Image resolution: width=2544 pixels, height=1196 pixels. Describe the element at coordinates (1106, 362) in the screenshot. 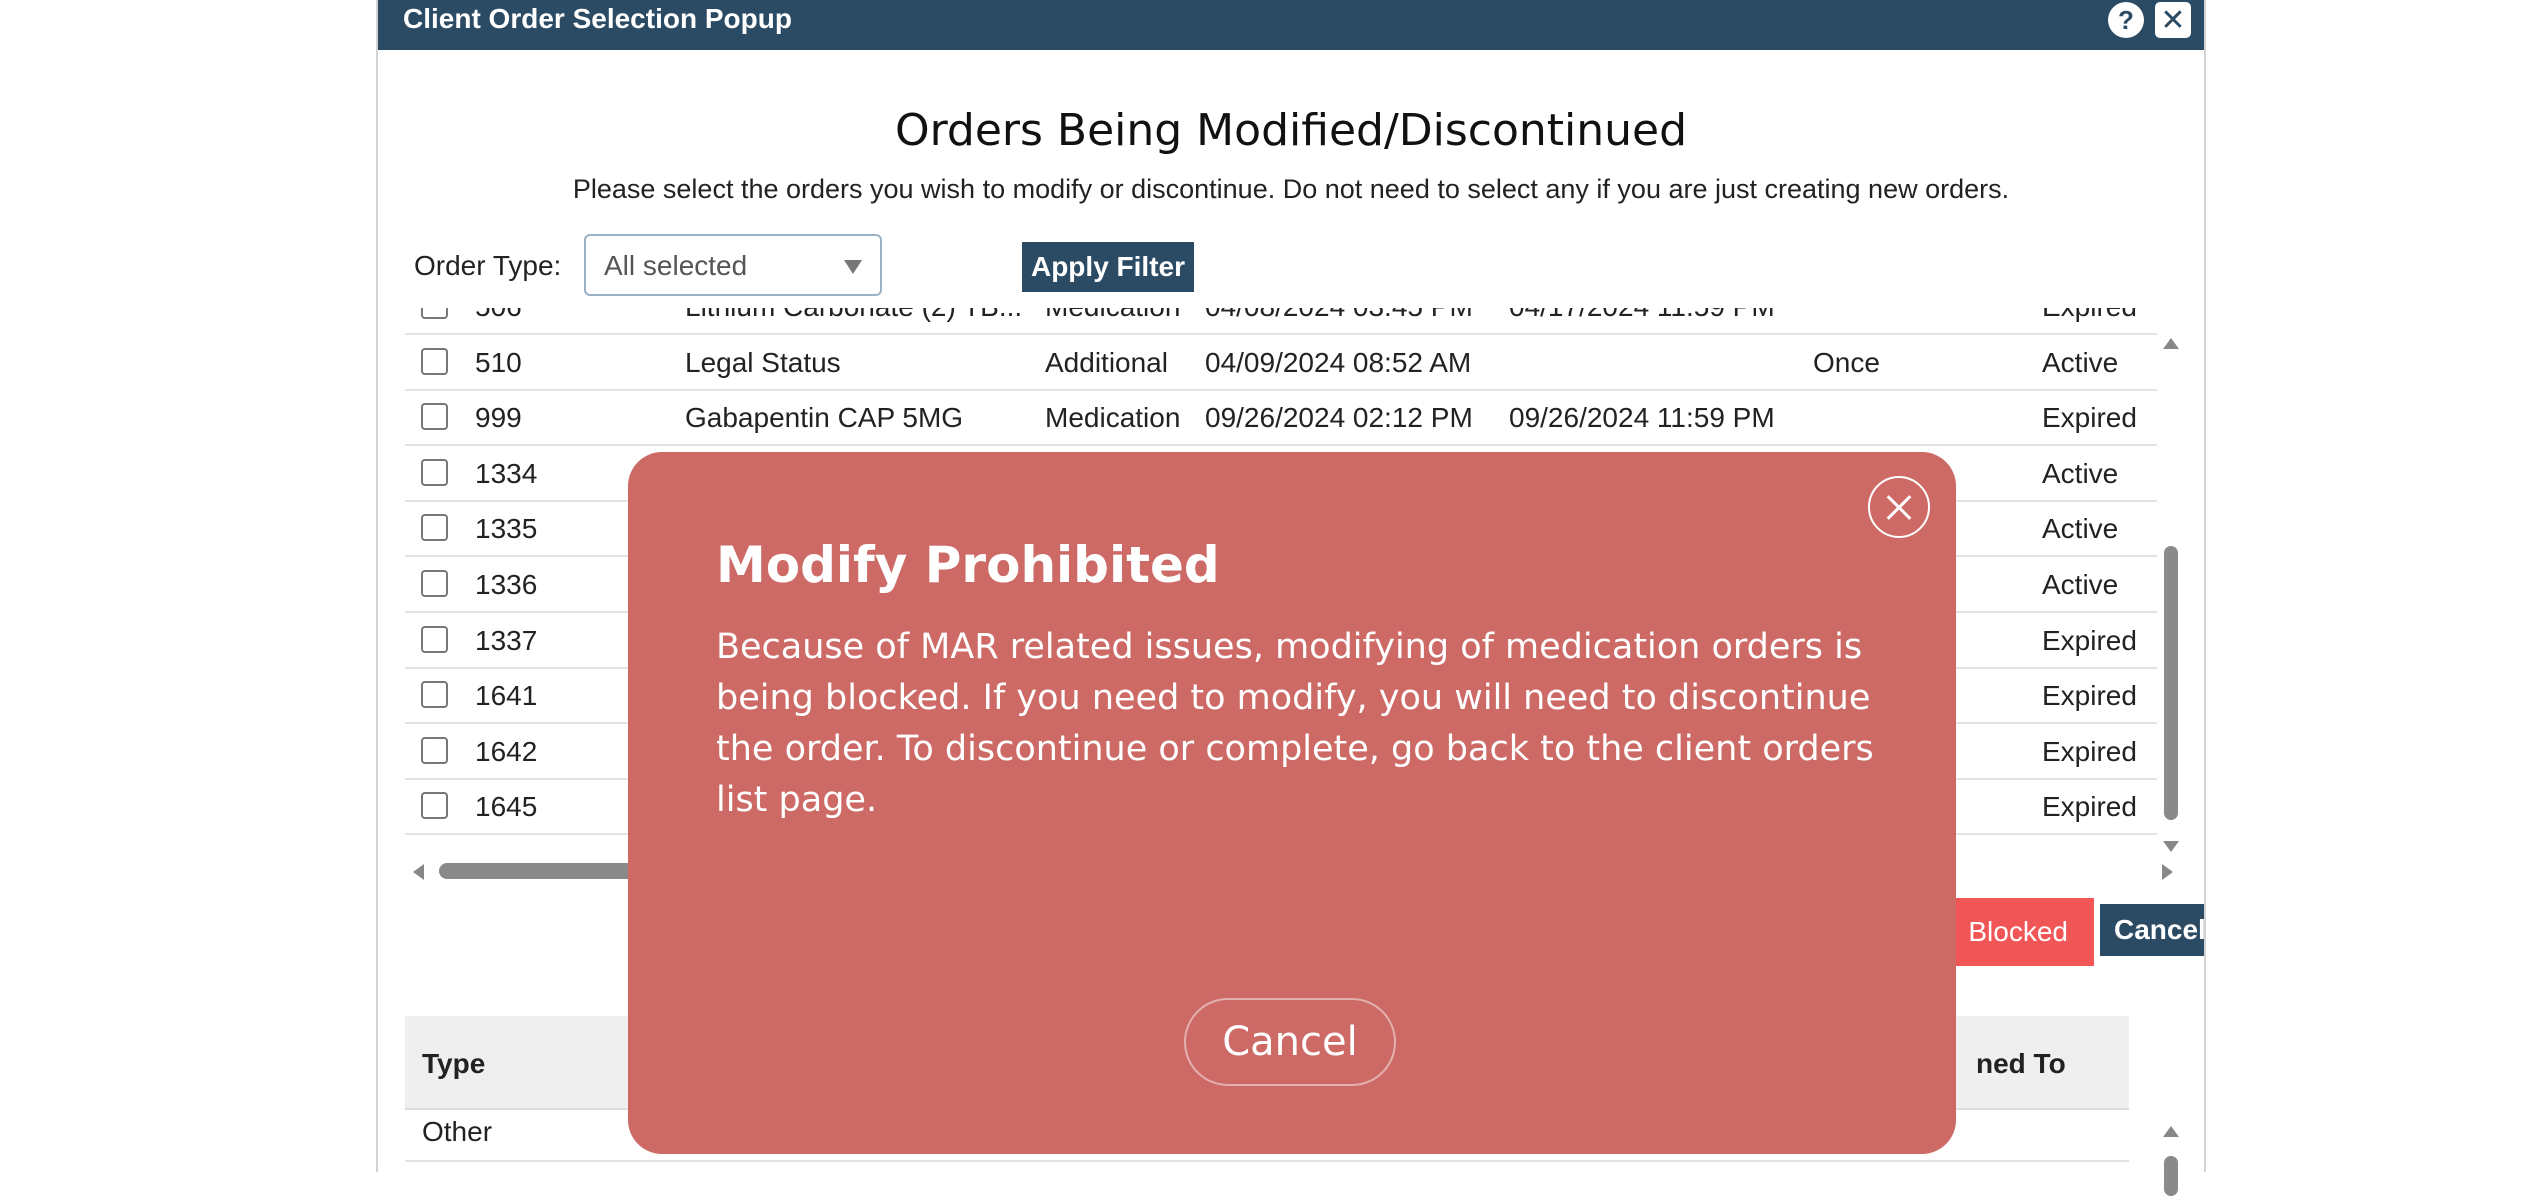

I see `order-type: Additional` at that location.